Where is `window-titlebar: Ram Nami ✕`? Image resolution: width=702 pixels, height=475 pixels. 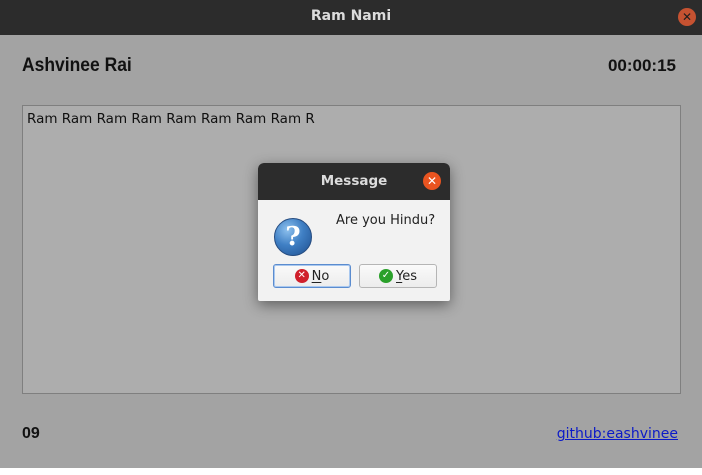
window-titlebar: Ram Nami ✕ is located at coordinates (351, 17).